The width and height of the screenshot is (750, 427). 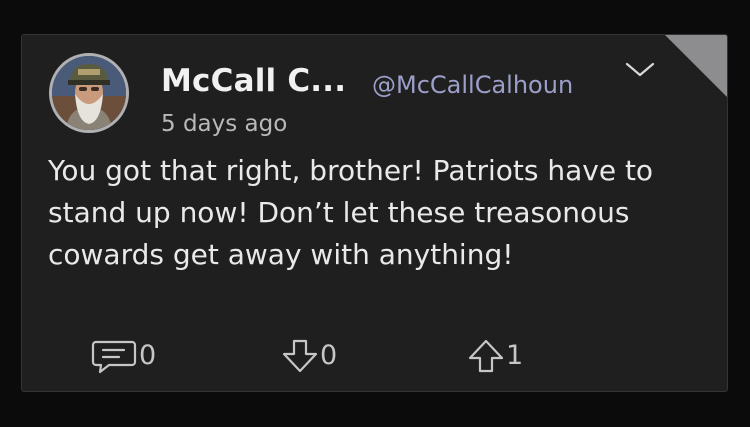 I want to click on post-timestamp: 5 days ago, so click(x=224, y=124).